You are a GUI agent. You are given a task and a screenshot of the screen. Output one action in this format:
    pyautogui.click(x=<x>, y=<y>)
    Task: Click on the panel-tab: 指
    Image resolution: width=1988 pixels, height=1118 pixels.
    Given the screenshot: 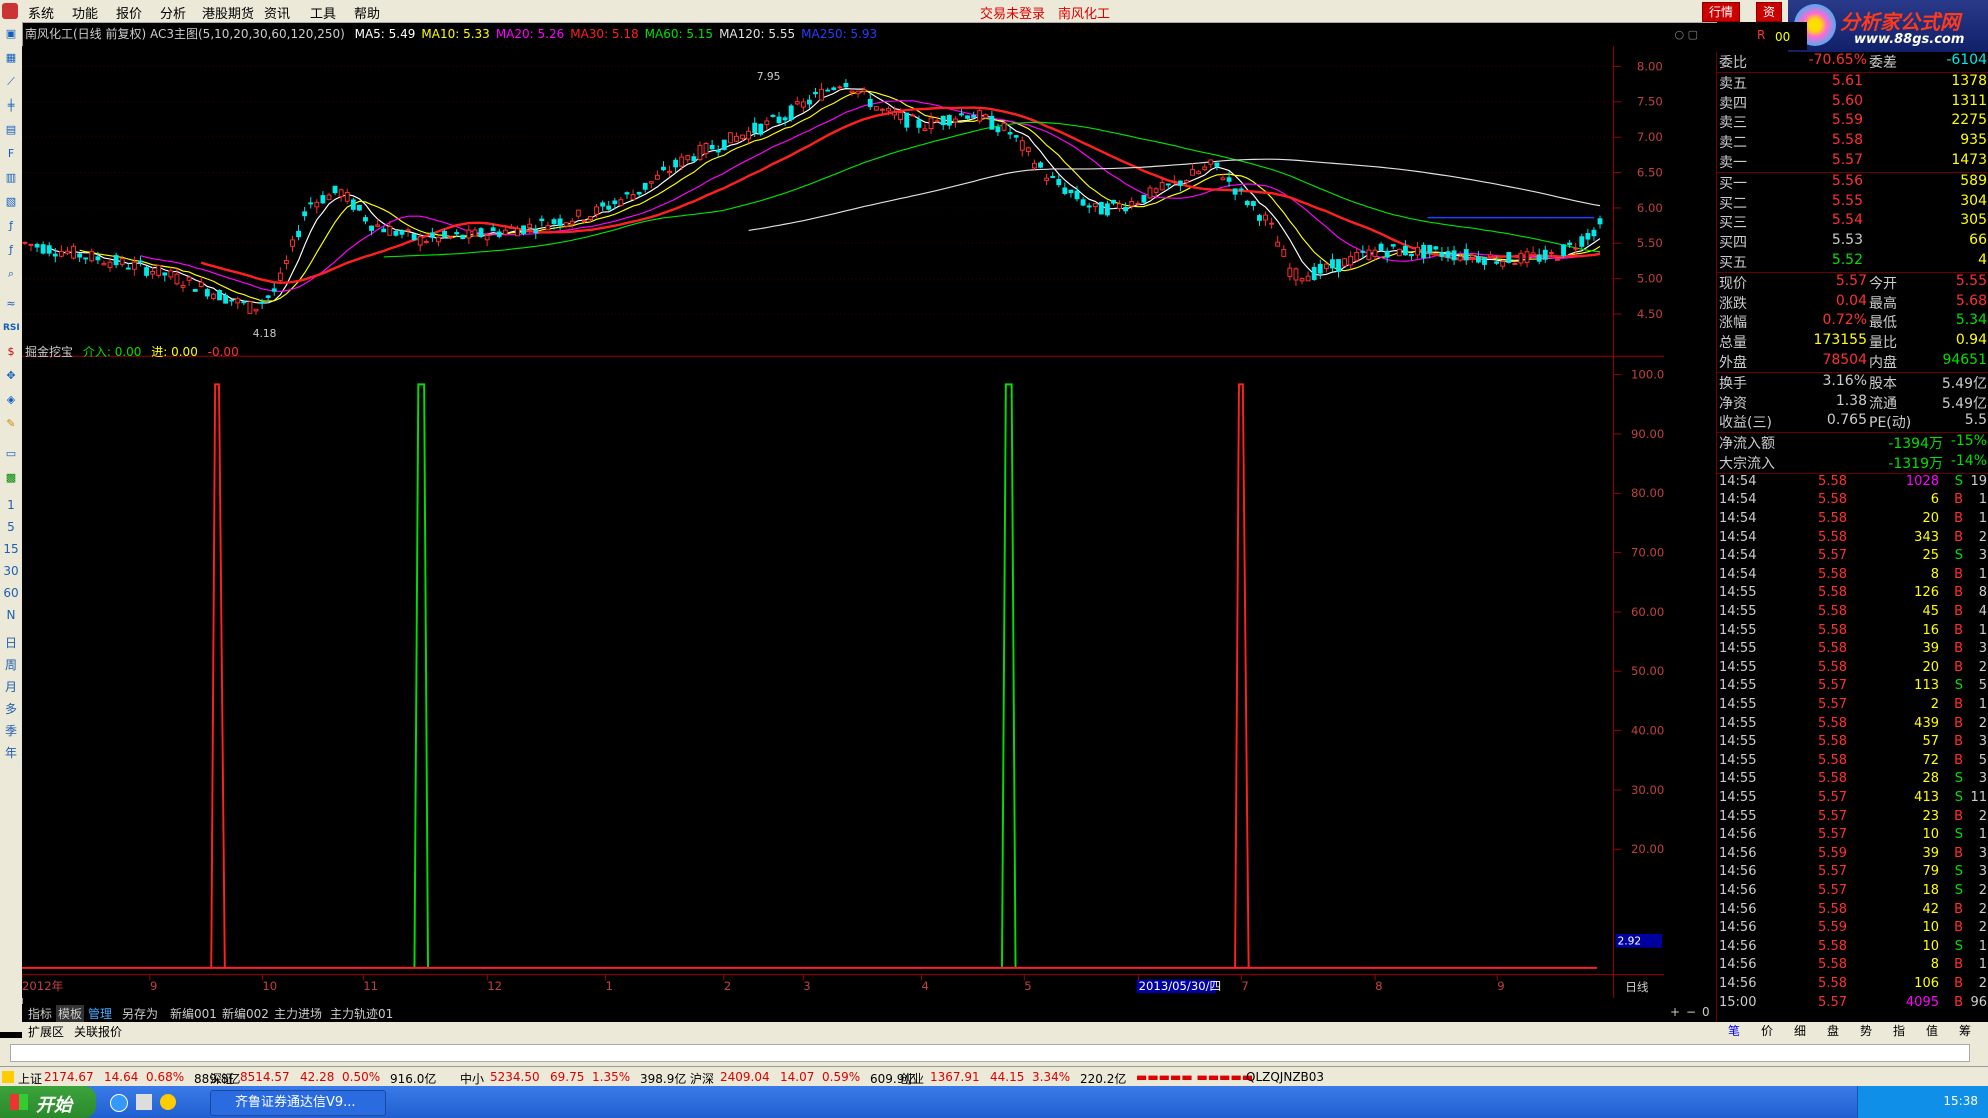 What is the action you would take?
    pyautogui.click(x=1899, y=1030)
    